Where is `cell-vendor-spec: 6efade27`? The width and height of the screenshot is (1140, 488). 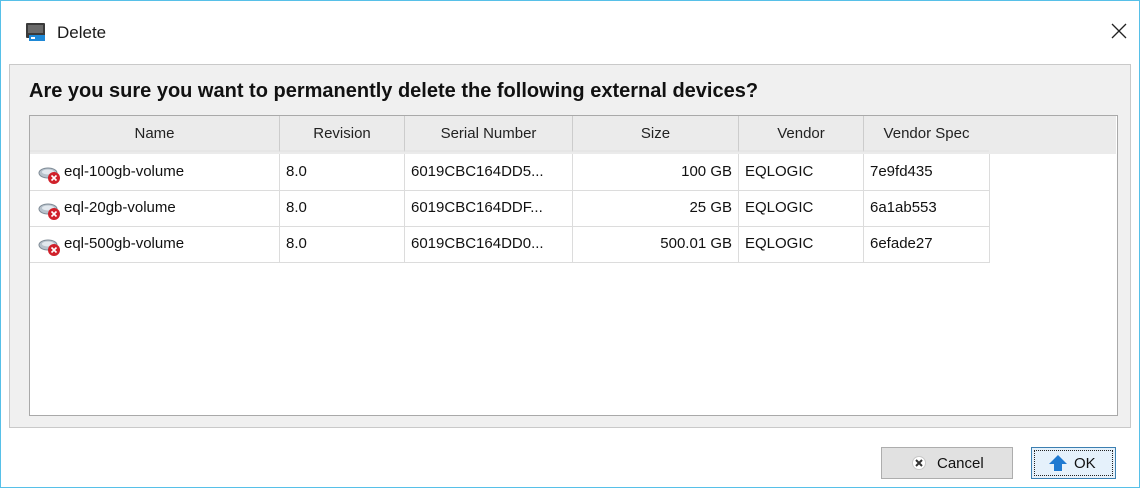 cell-vendor-spec: 6efade27 is located at coordinates (927, 244).